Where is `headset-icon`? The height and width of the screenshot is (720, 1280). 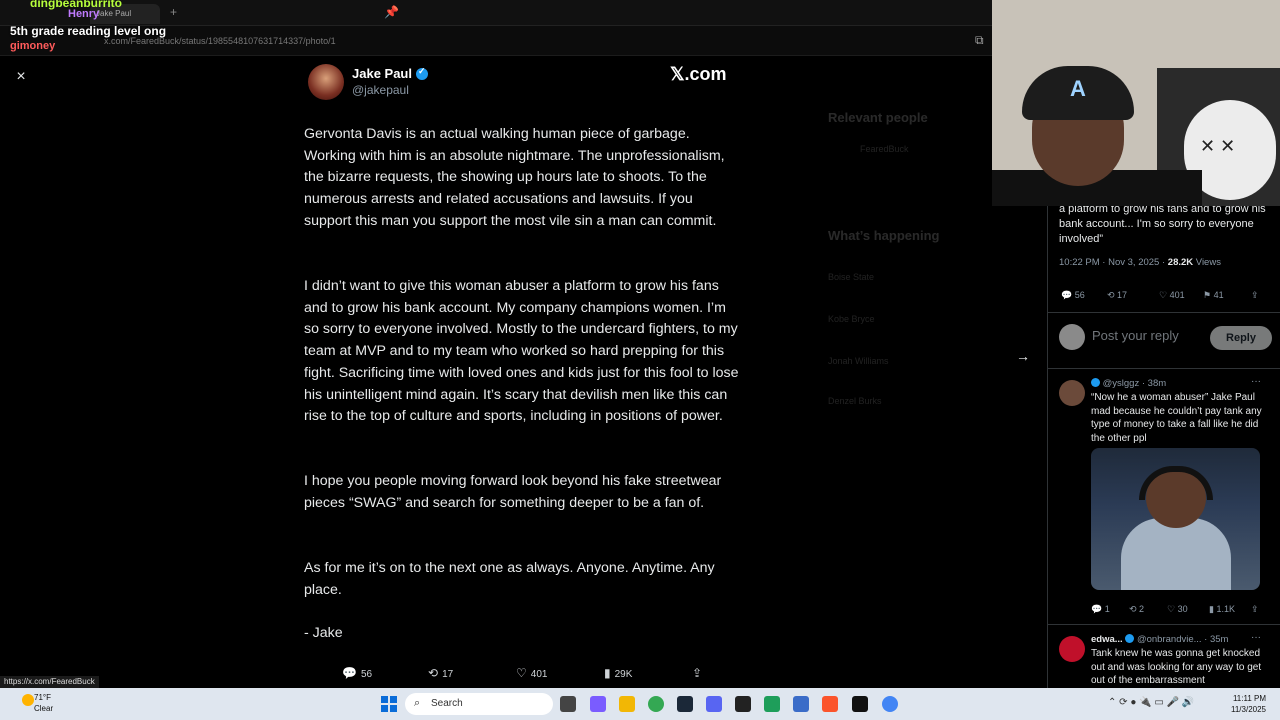 headset-icon is located at coordinates (1176, 483).